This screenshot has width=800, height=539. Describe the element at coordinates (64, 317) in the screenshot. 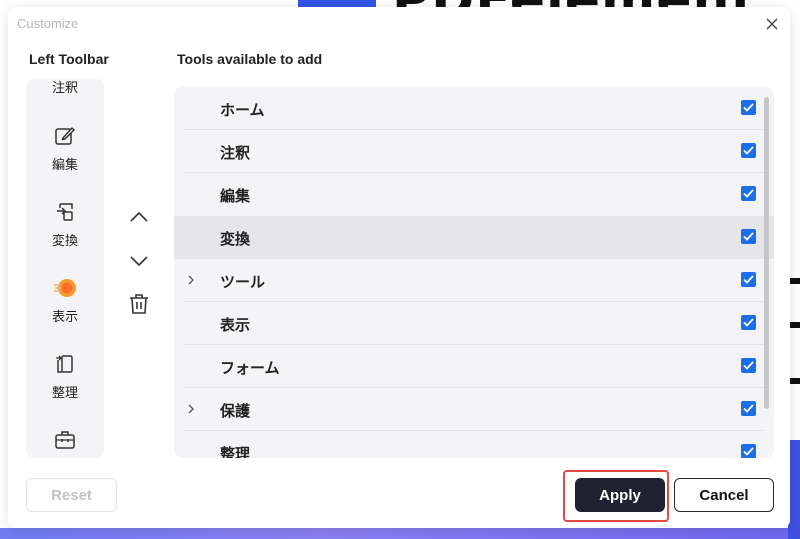

I see `toolbar-item-label: 表示` at that location.